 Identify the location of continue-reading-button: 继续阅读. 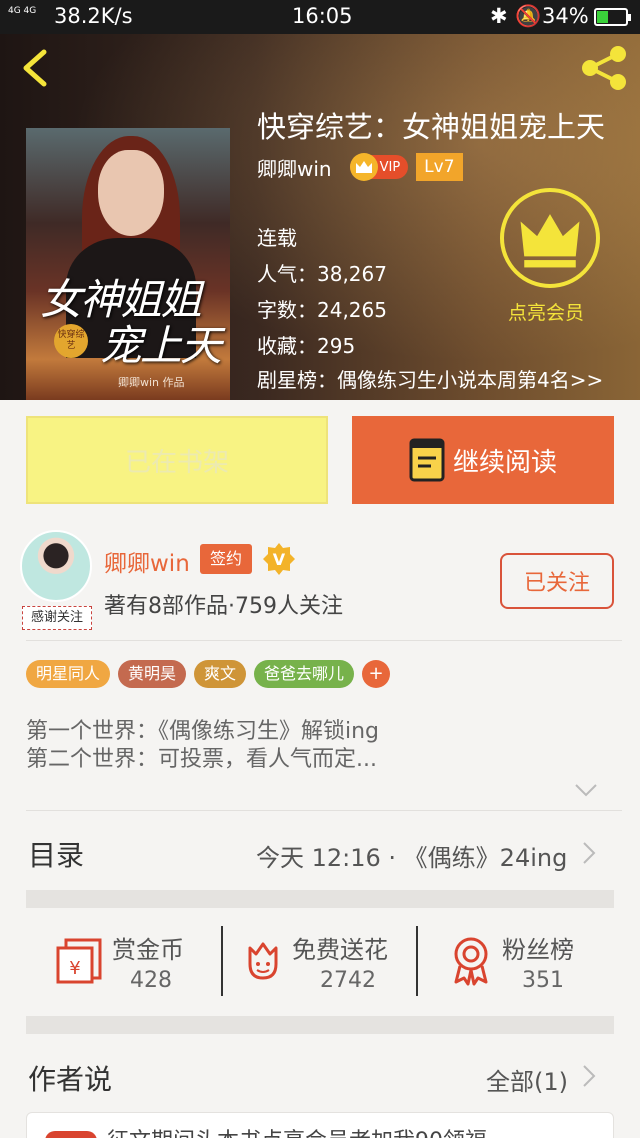
(483, 460).